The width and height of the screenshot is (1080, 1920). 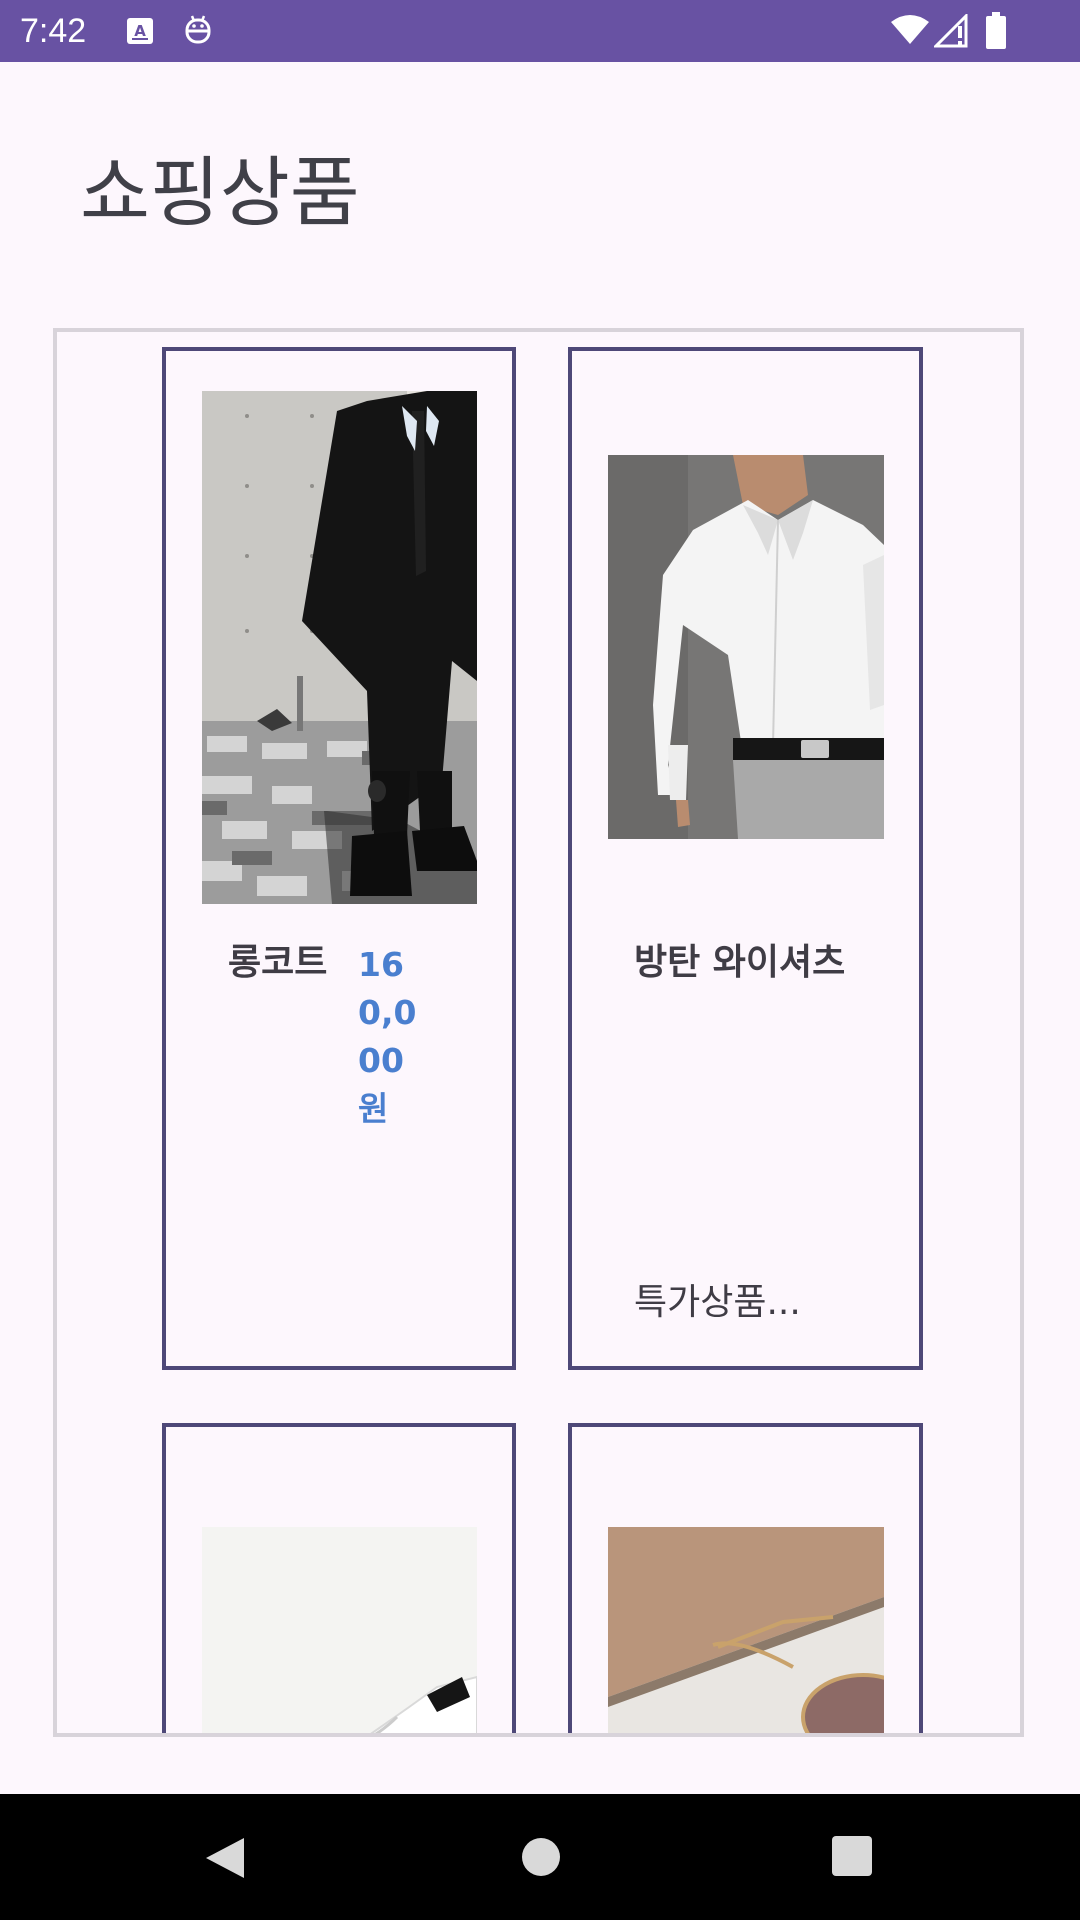 I want to click on product-name: 방탄 와이셔츠, so click(x=740, y=962).